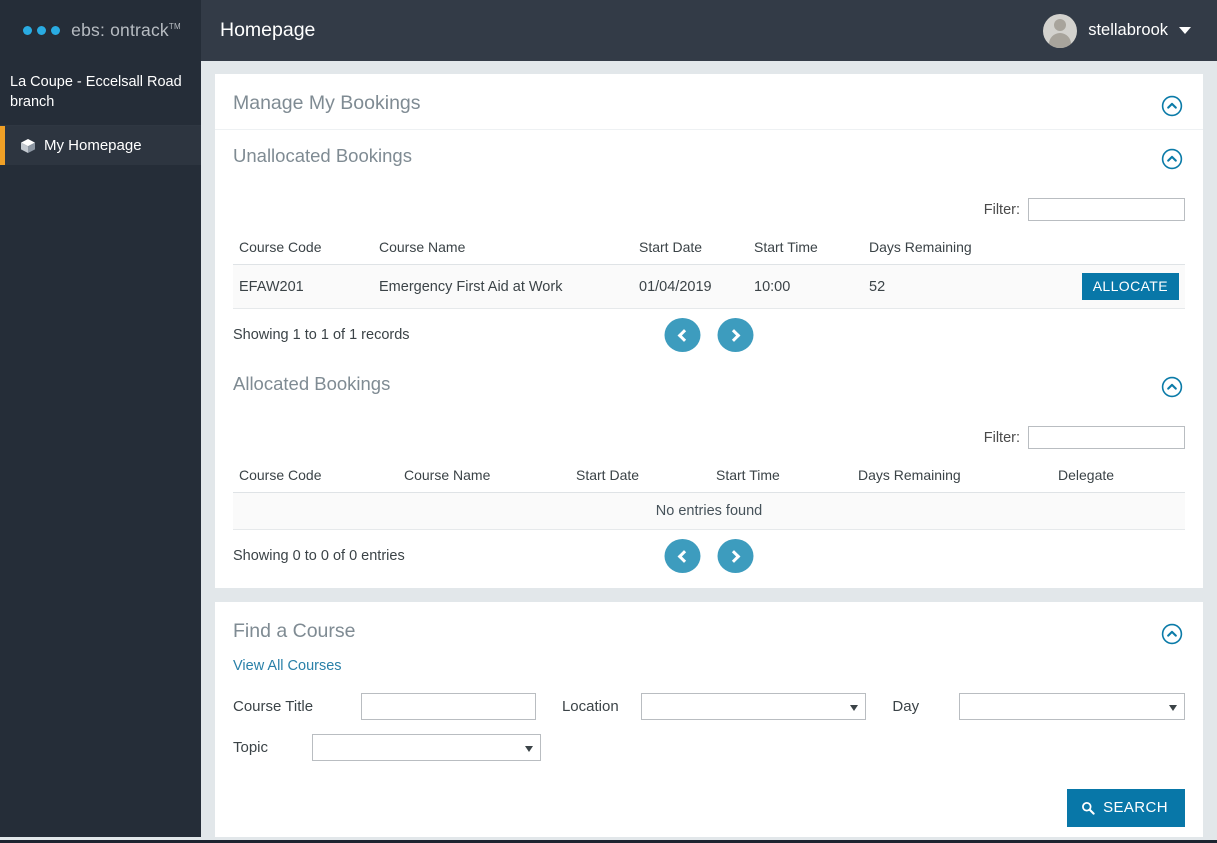 The image size is (1217, 843). I want to click on logo-bar: ebs: ontrackTM, so click(100, 30).